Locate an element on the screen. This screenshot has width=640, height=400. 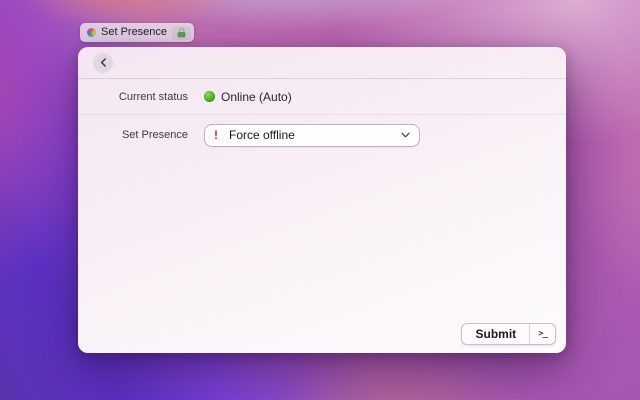
current-status-value: Online (Auto) is located at coordinates (248, 97).